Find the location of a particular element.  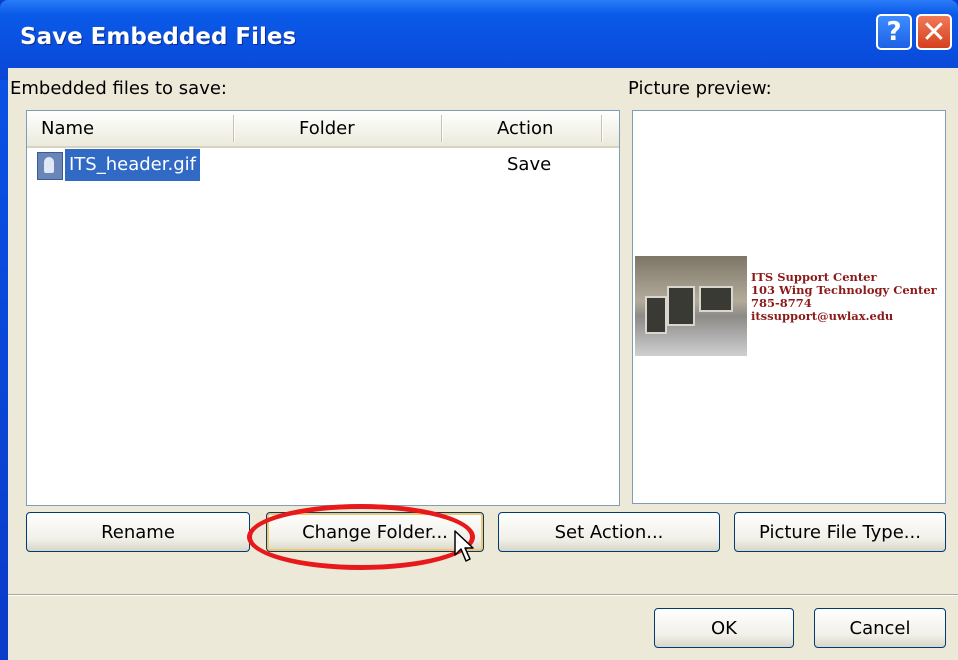

picture-preview-label: Picture preview: is located at coordinates (700, 88).